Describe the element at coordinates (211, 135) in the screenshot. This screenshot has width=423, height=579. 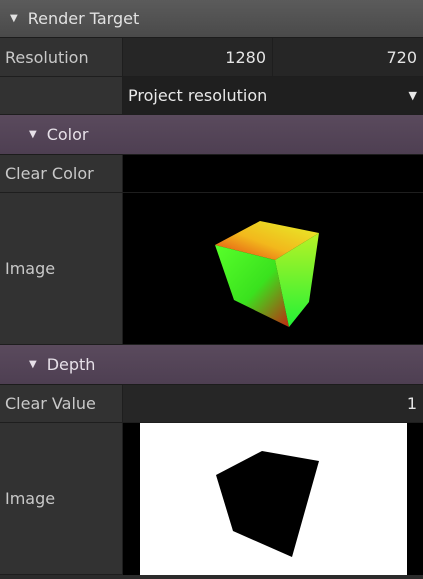
I see `color-section-header: ▼ Color` at that location.